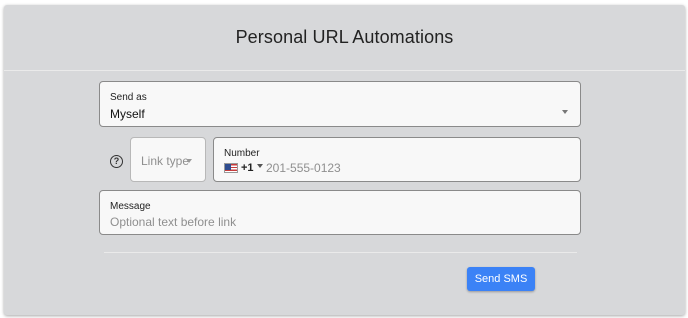 This screenshot has width=688, height=318. Describe the element at coordinates (340, 252) in the screenshot. I see `divider` at that location.